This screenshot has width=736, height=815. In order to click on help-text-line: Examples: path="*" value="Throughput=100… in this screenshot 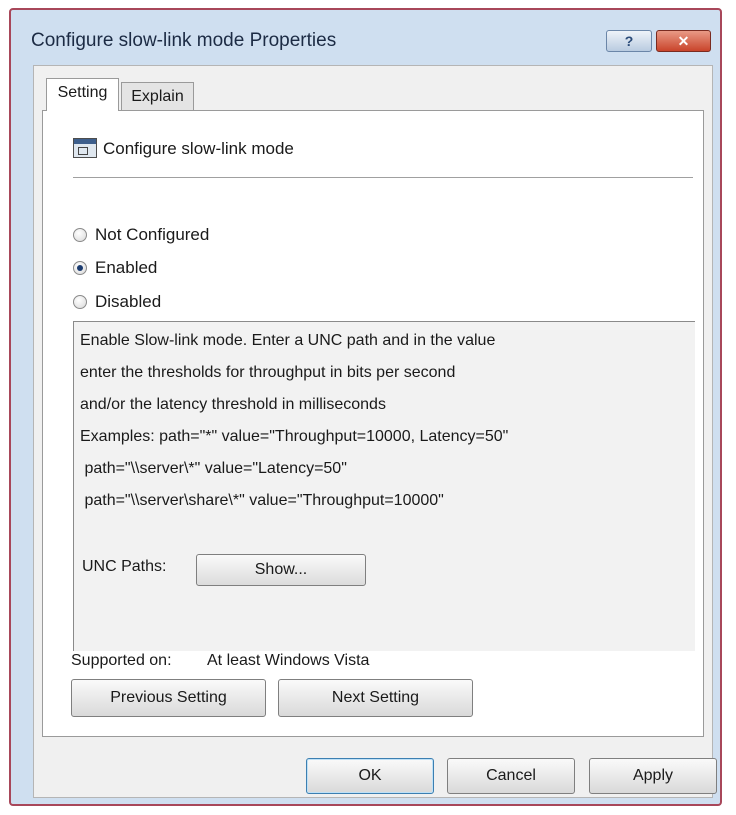, I will do `click(294, 436)`.